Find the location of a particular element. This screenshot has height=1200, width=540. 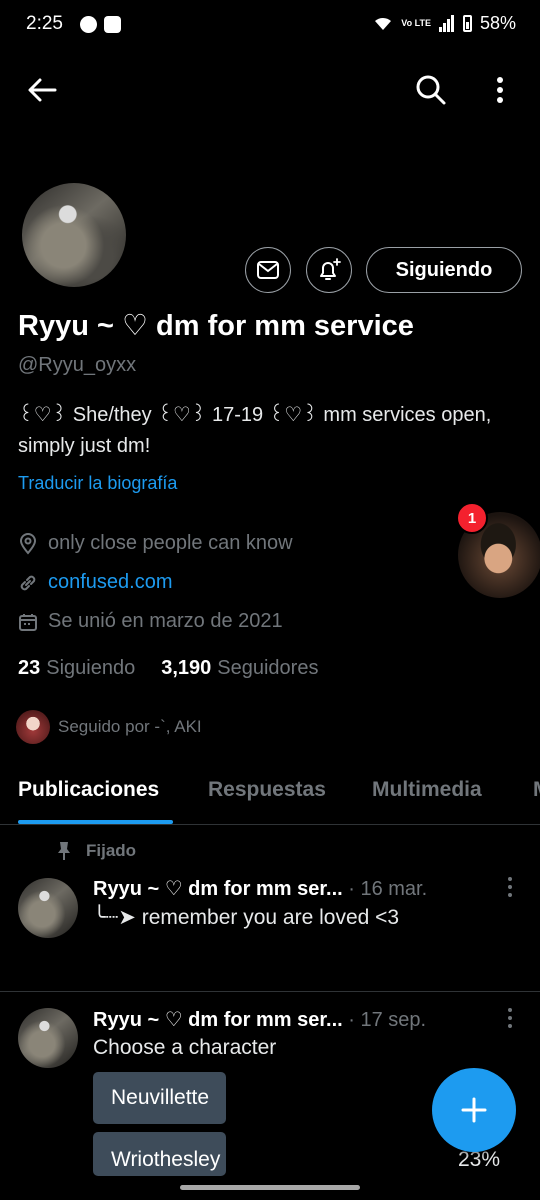

signal-icon is located at coordinates (446, 23).